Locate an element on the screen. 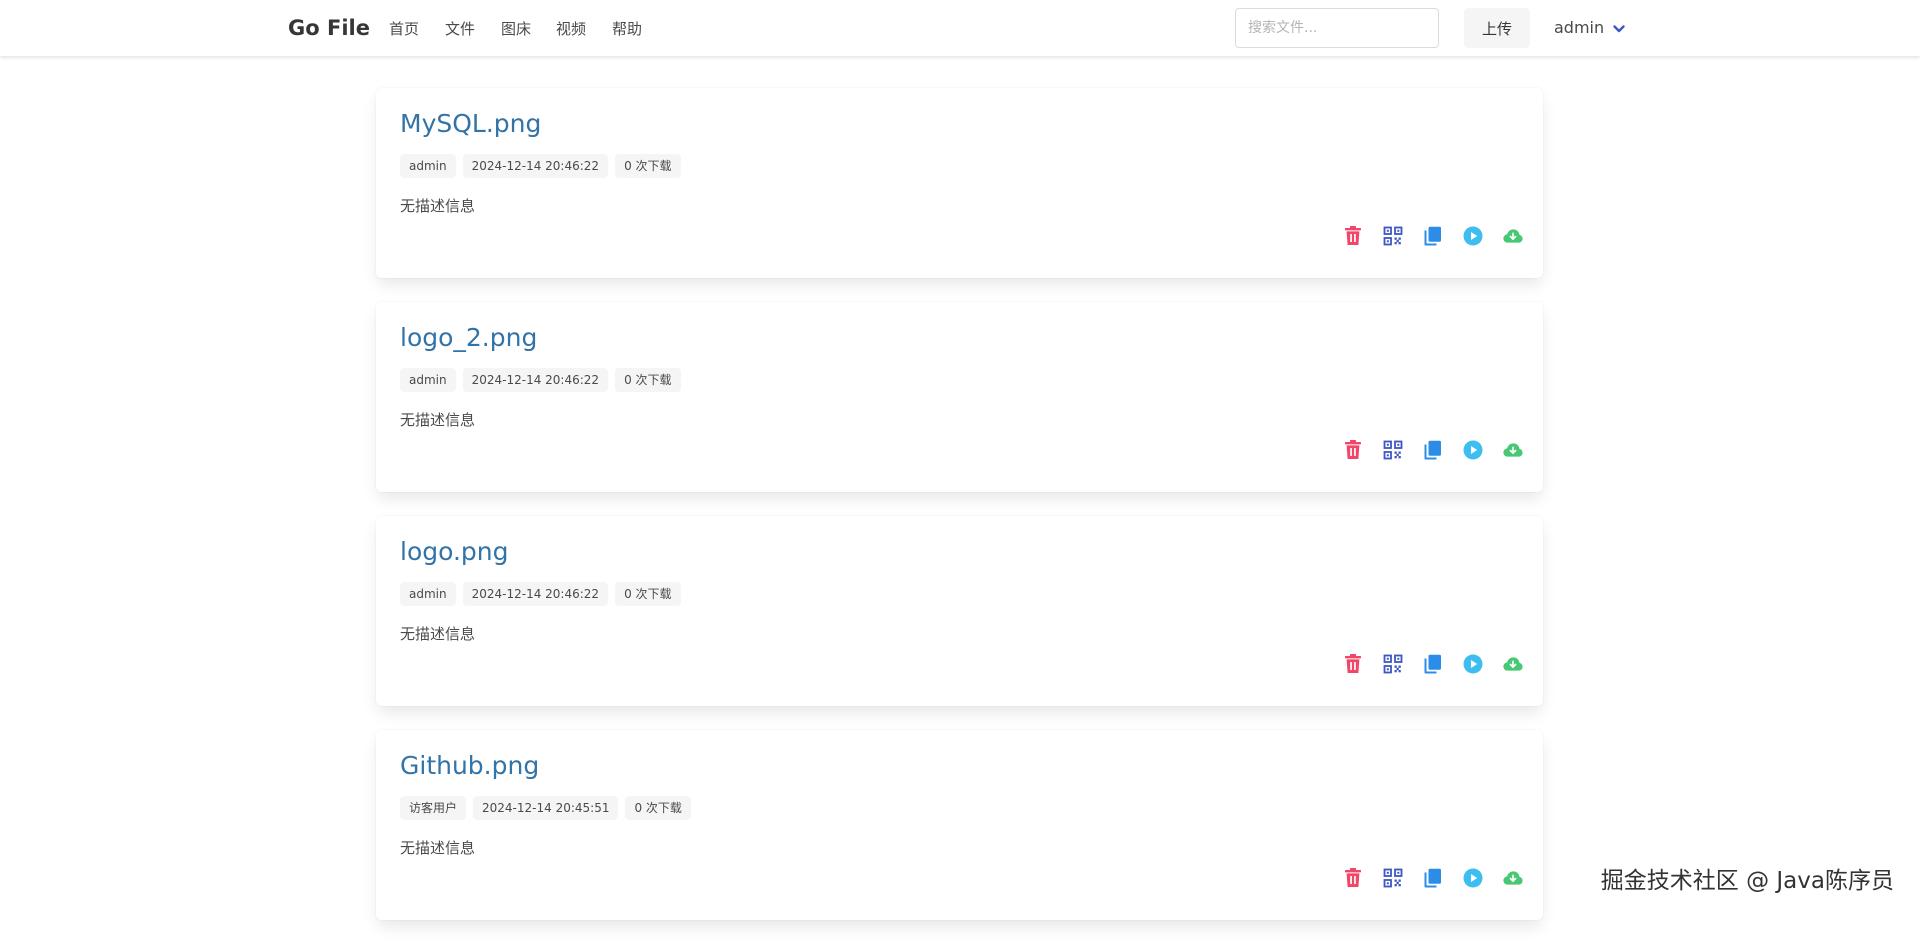 This screenshot has height=944, width=1920. nav-link-images: 图床 is located at coordinates (516, 29).